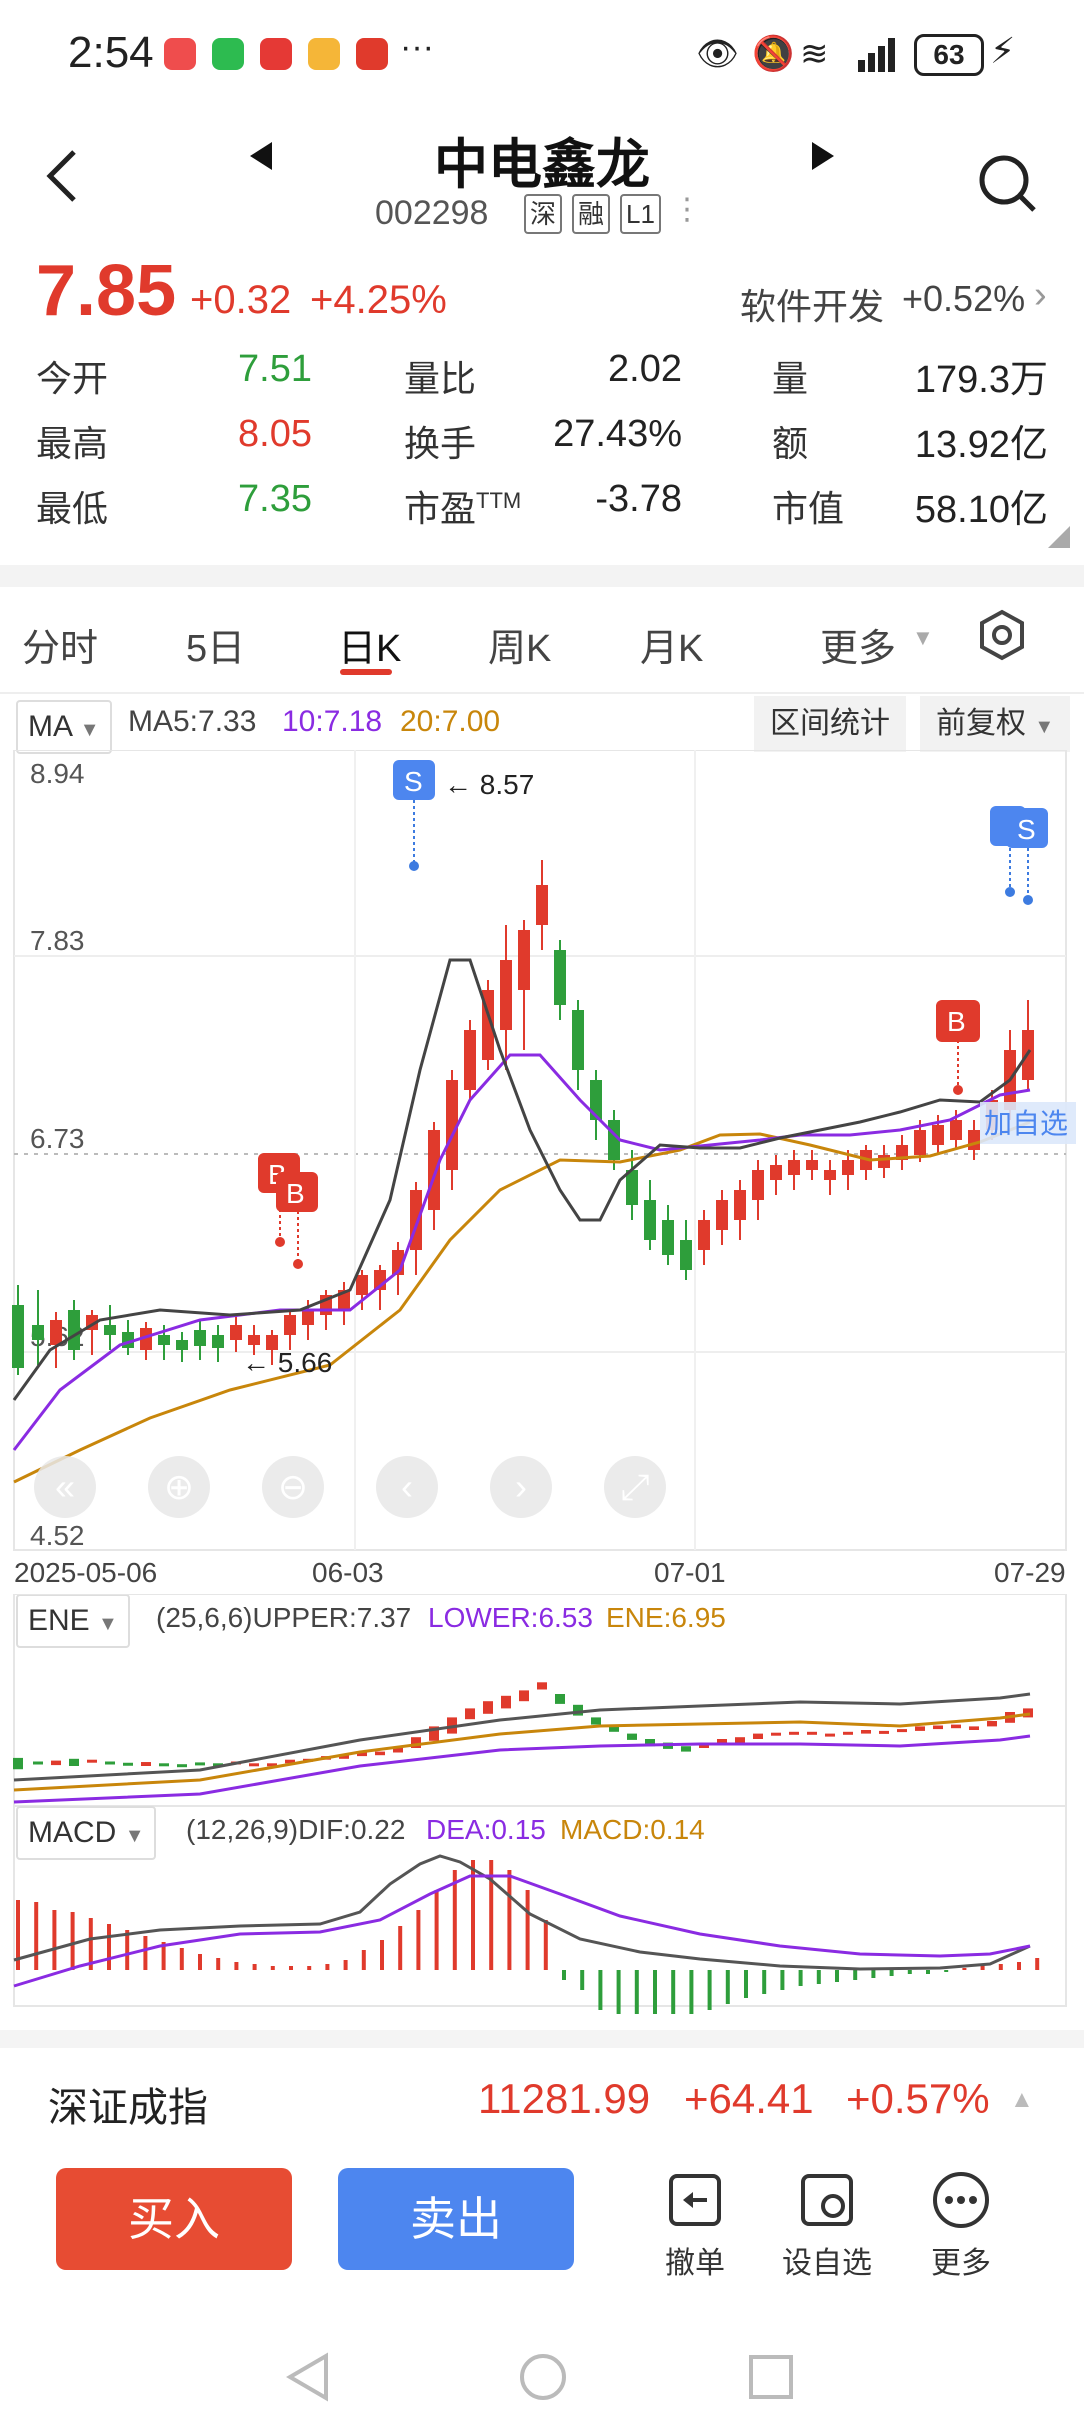 The width and height of the screenshot is (1084, 2412). What do you see at coordinates (64, 727) in the screenshot?
I see `ma-select: MA ▼` at bounding box center [64, 727].